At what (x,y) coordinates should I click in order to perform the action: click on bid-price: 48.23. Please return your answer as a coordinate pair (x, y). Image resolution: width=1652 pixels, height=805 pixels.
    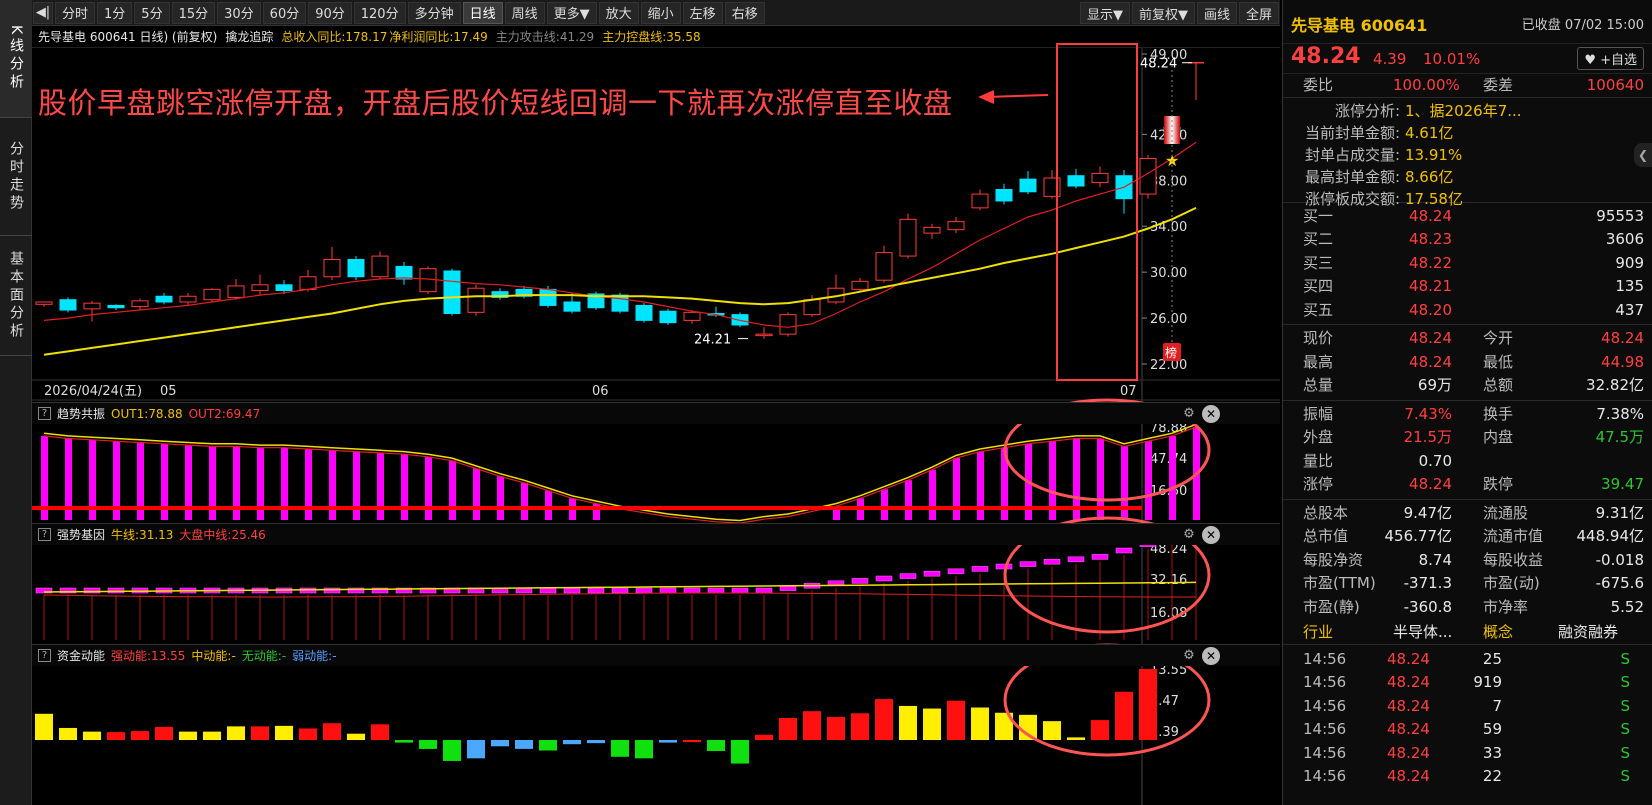
    Looking at the image, I should click on (1430, 239).